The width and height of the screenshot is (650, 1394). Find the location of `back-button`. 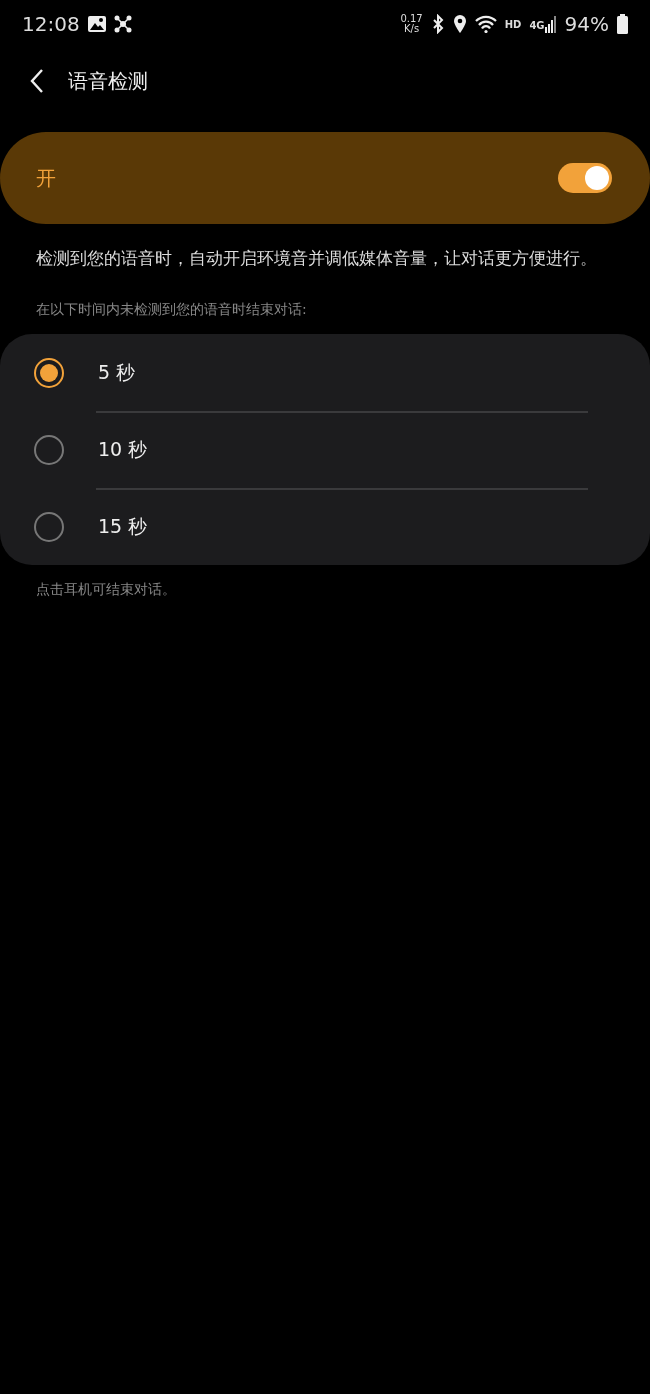

back-button is located at coordinates (37, 81).